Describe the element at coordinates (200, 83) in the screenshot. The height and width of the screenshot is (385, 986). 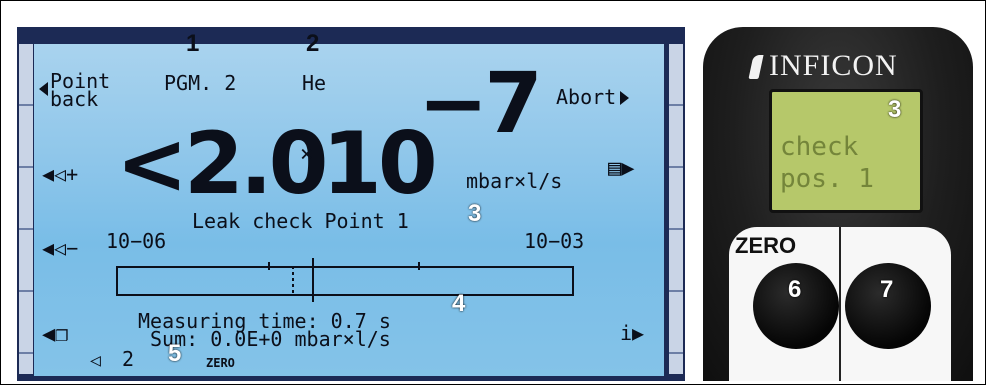
I see `program-label: PGM. 2` at that location.